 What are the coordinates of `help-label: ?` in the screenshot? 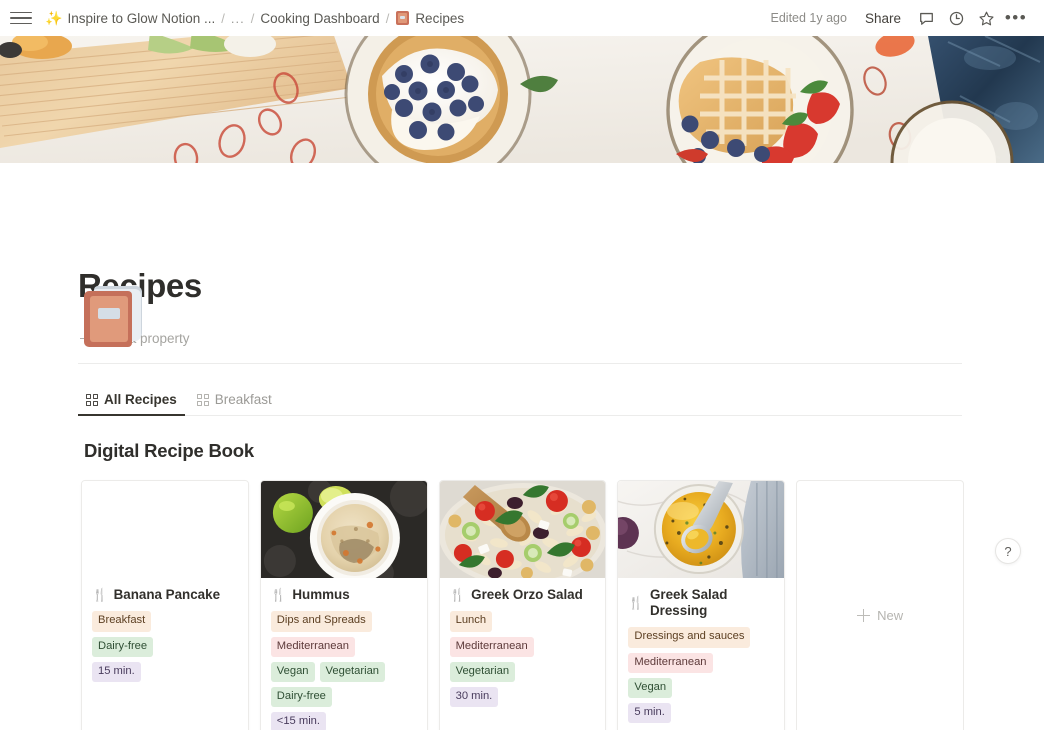 It's located at (1008, 551).